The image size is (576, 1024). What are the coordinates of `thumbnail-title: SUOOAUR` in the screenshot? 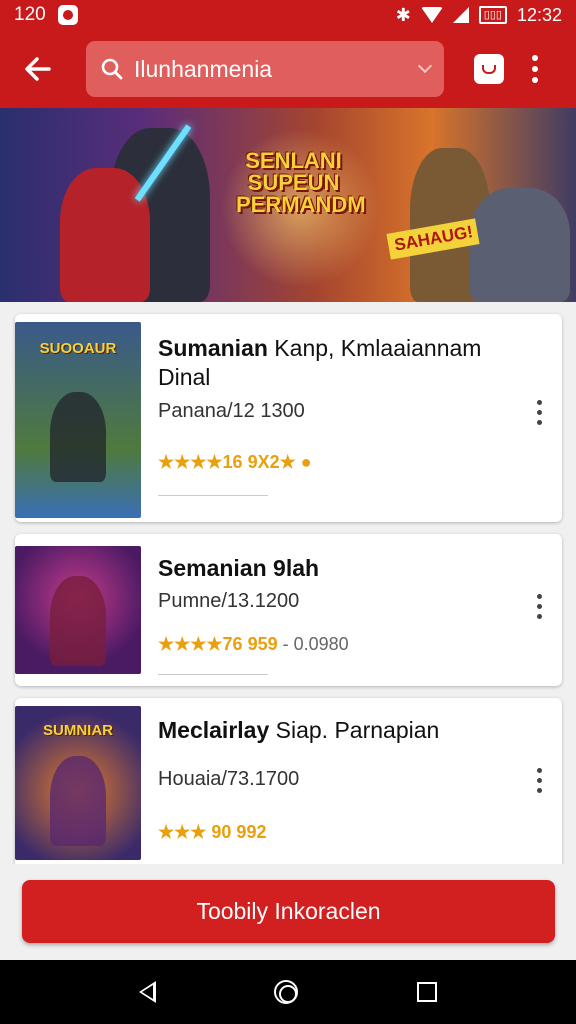 It's located at (78, 348).